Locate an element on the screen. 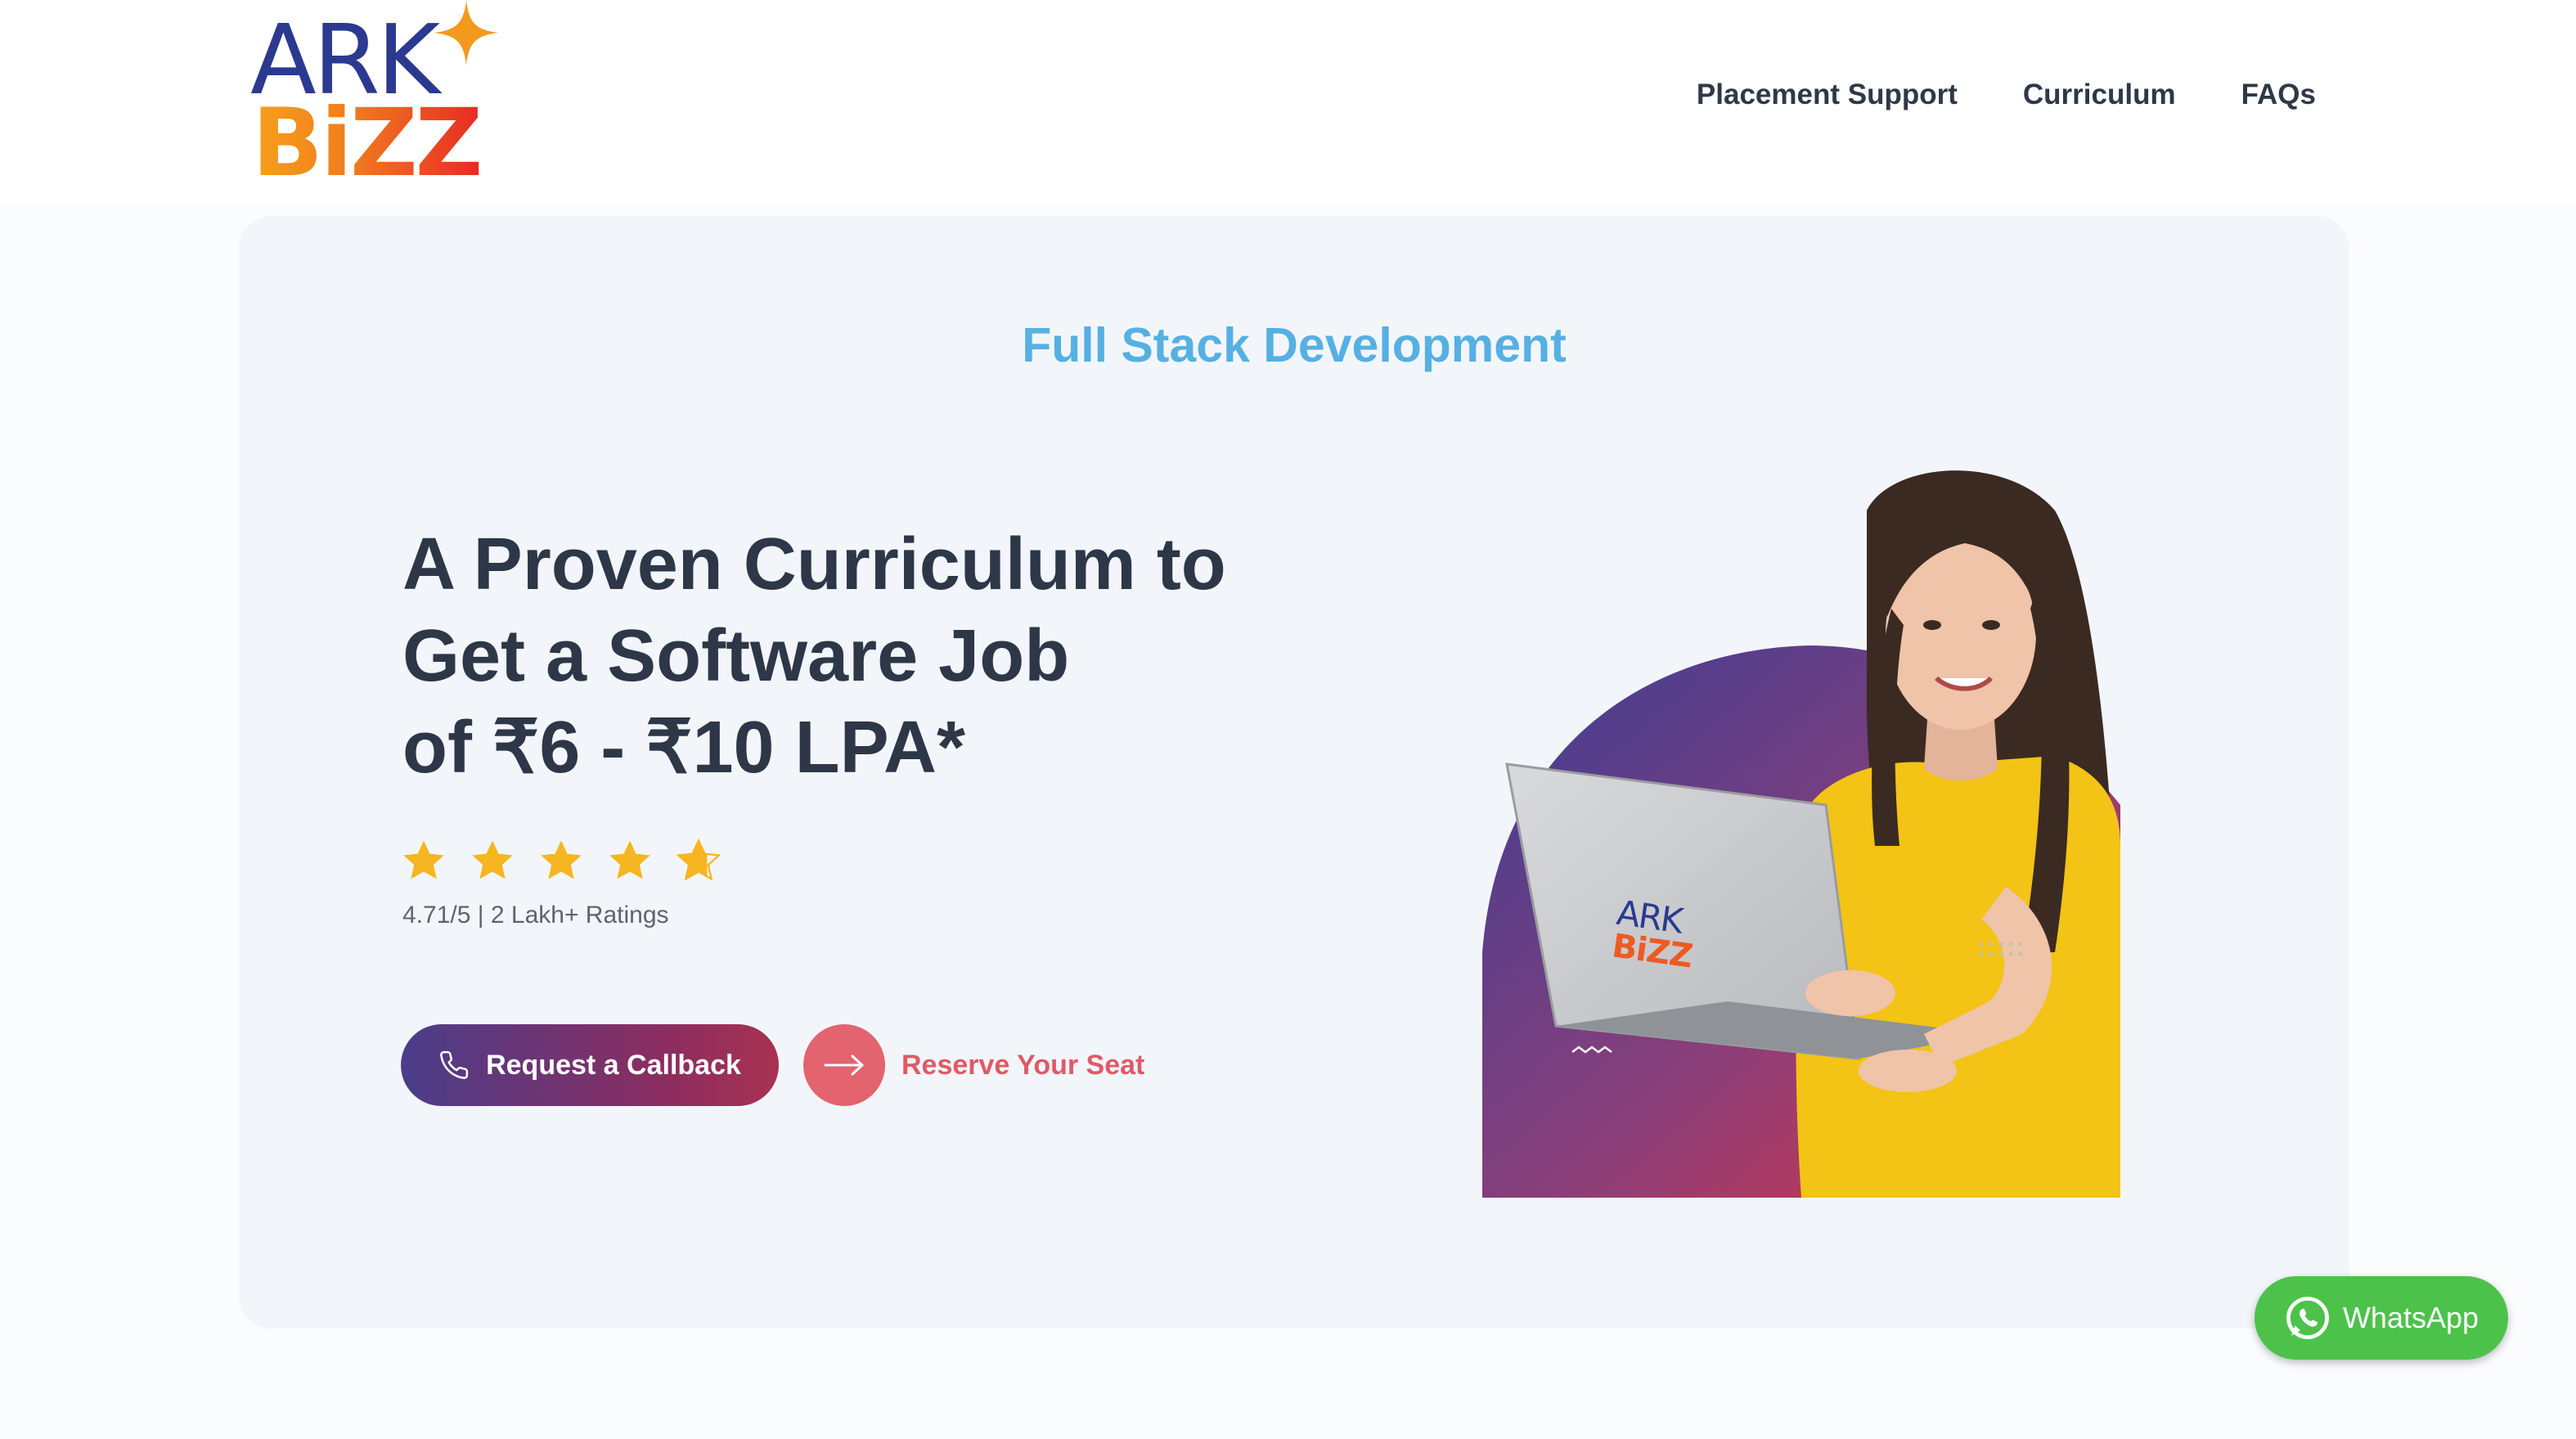 The height and width of the screenshot is (1439, 2576). nav-curriculum: Curriculum is located at coordinates (2100, 95).